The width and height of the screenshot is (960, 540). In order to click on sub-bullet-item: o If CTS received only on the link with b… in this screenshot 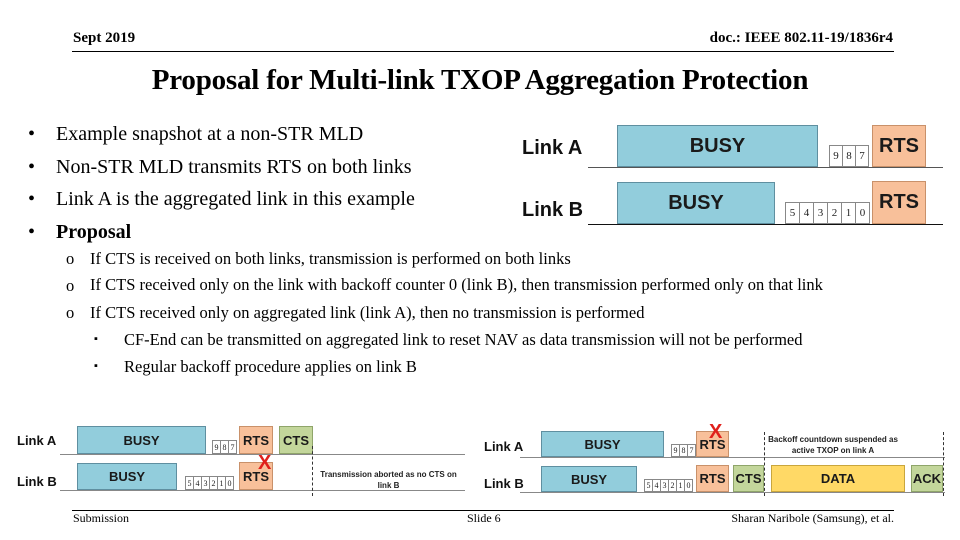, I will do `click(511, 285)`.